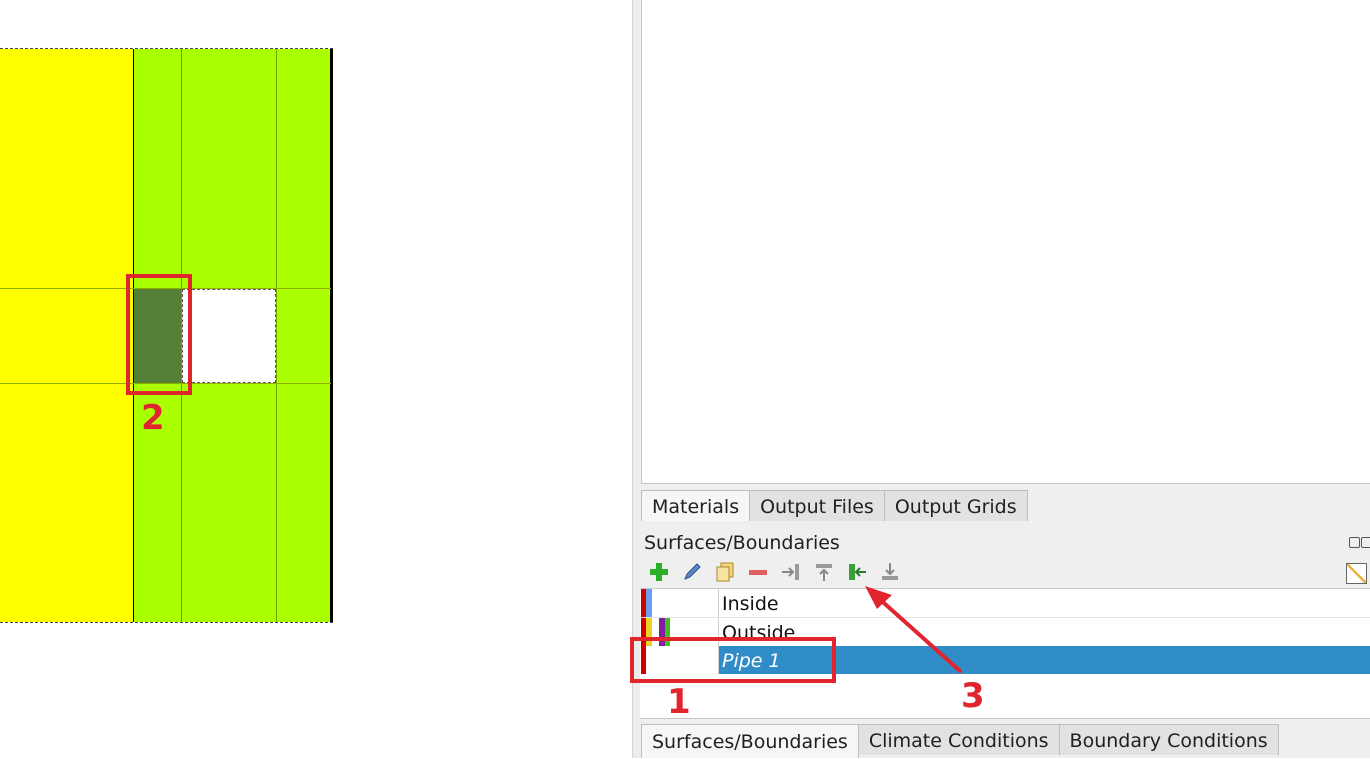 Image resolution: width=1370 pixels, height=759 pixels. I want to click on assign-right-icon, so click(790, 572).